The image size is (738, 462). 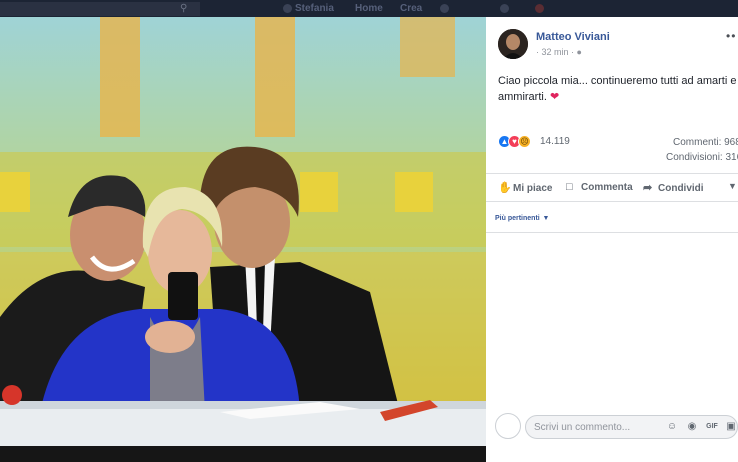 I want to click on shares-count: Condivisioni: 316, so click(x=702, y=157).